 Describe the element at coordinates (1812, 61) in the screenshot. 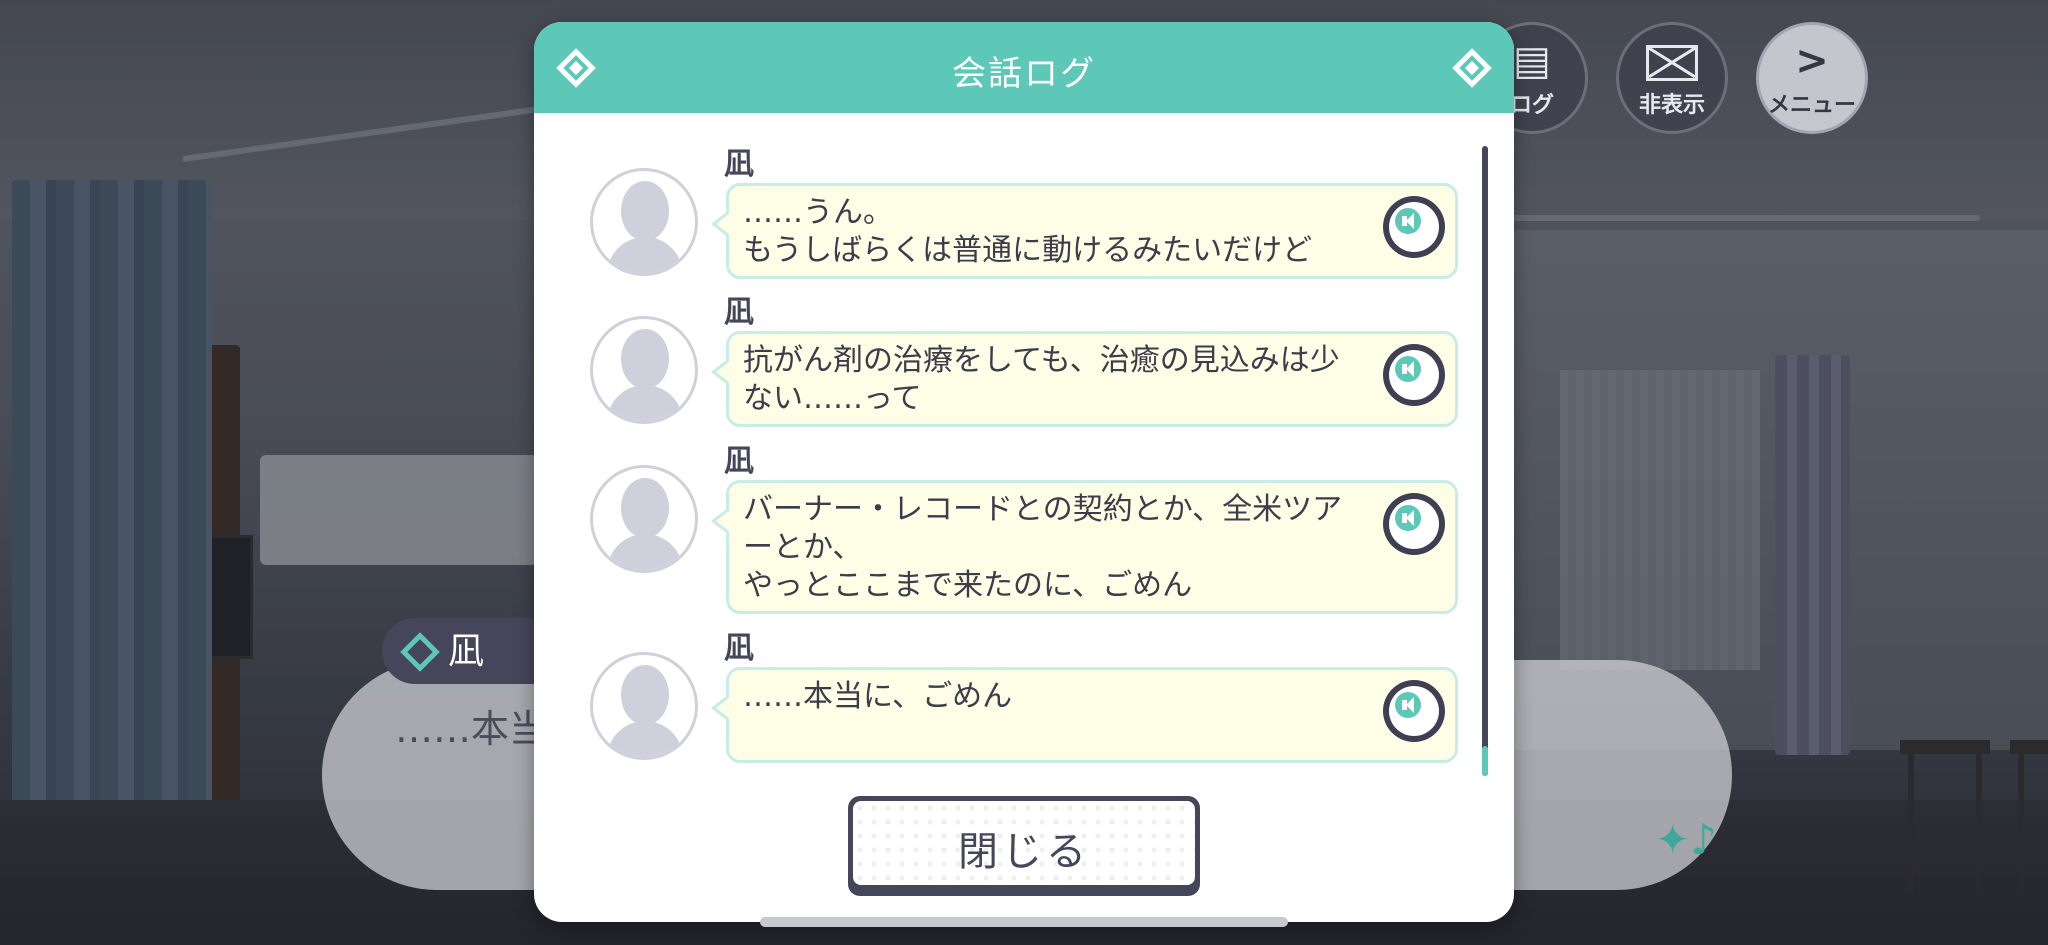

I see `chevron-right-icon: >` at that location.